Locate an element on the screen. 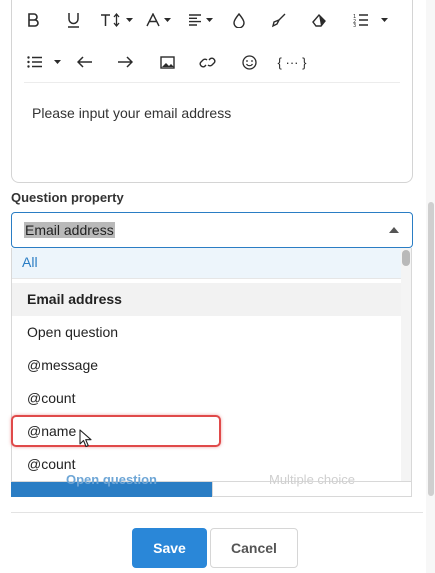 The width and height of the screenshot is (435, 573). brush-icon is located at coordinates (279, 20).